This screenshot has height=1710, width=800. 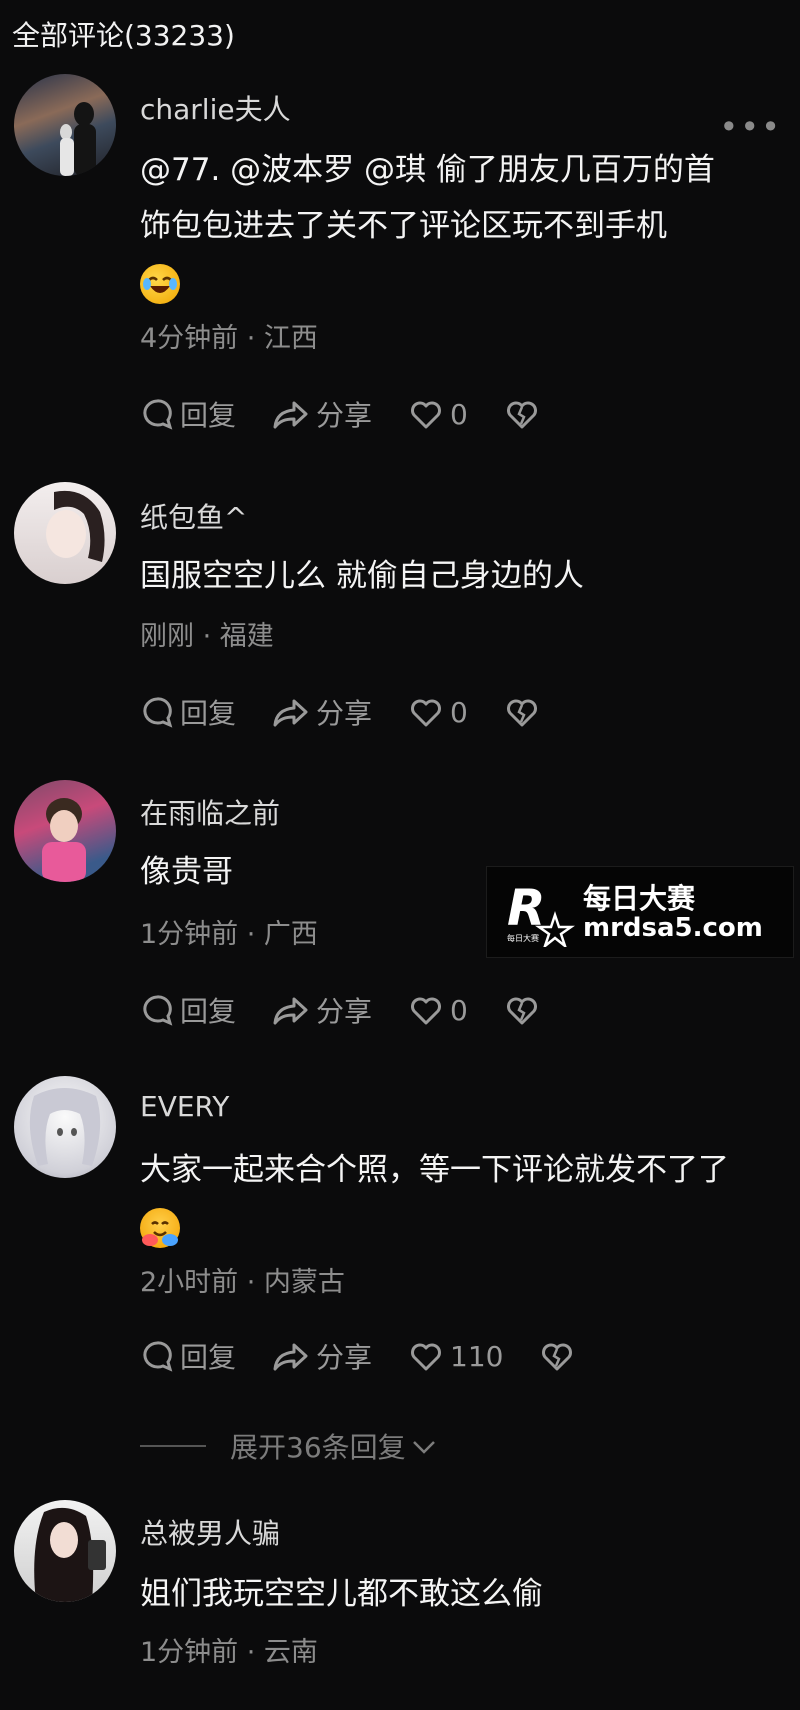 What do you see at coordinates (210, 812) in the screenshot?
I see `comment-username: 在雨临之前` at bounding box center [210, 812].